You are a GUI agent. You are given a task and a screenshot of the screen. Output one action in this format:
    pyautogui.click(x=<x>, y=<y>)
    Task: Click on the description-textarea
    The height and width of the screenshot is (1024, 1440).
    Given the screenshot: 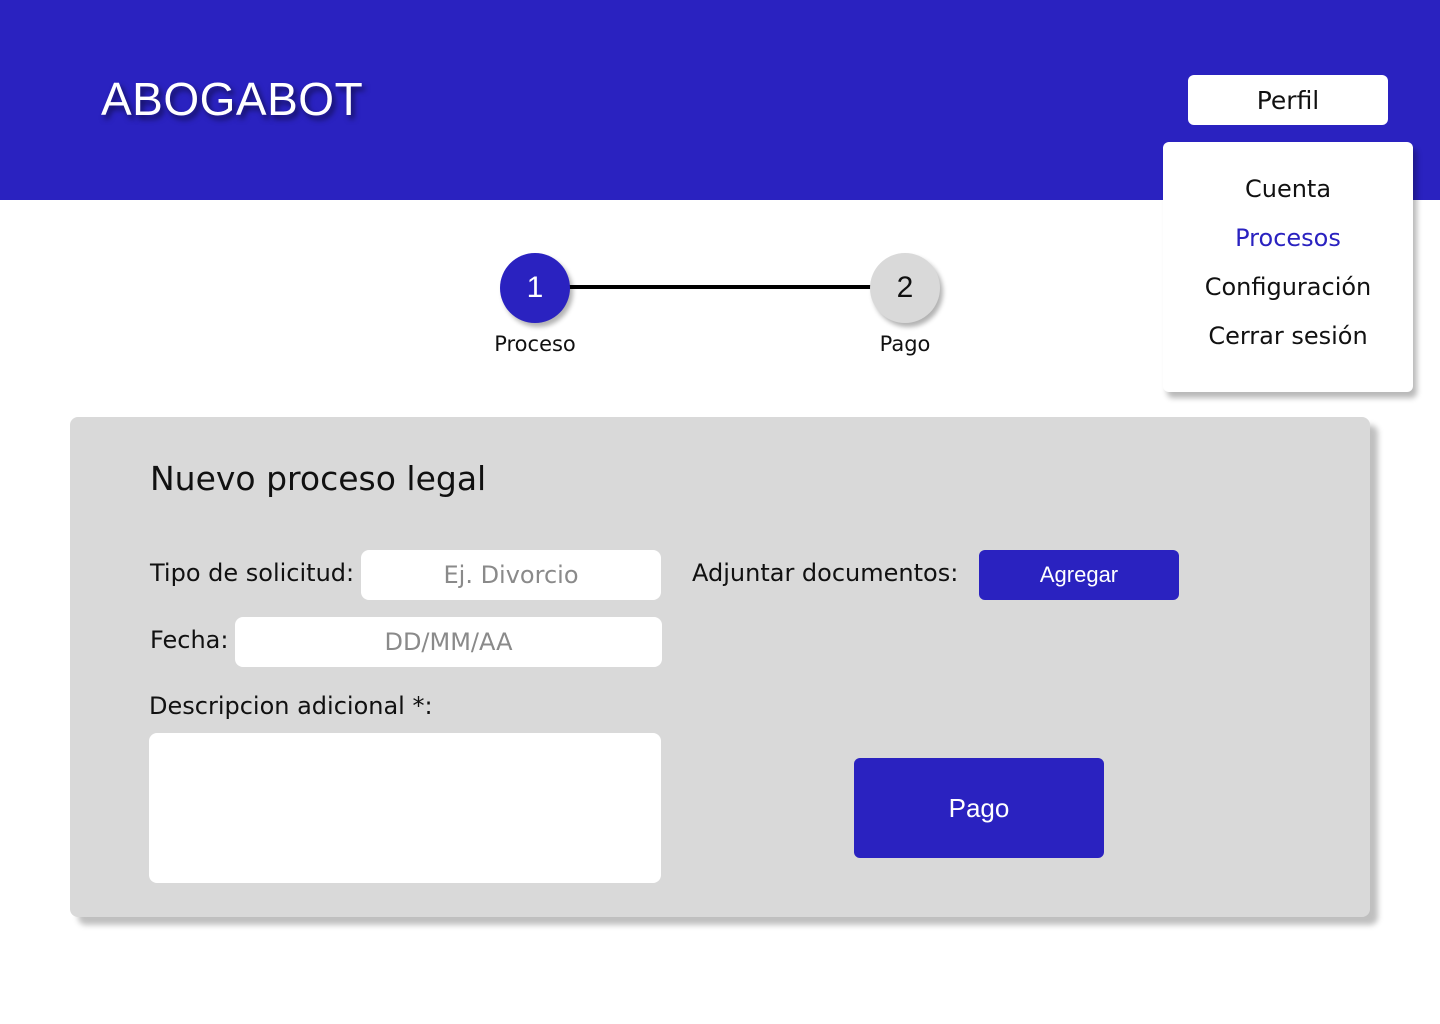 What is the action you would take?
    pyautogui.click(x=405, y=808)
    